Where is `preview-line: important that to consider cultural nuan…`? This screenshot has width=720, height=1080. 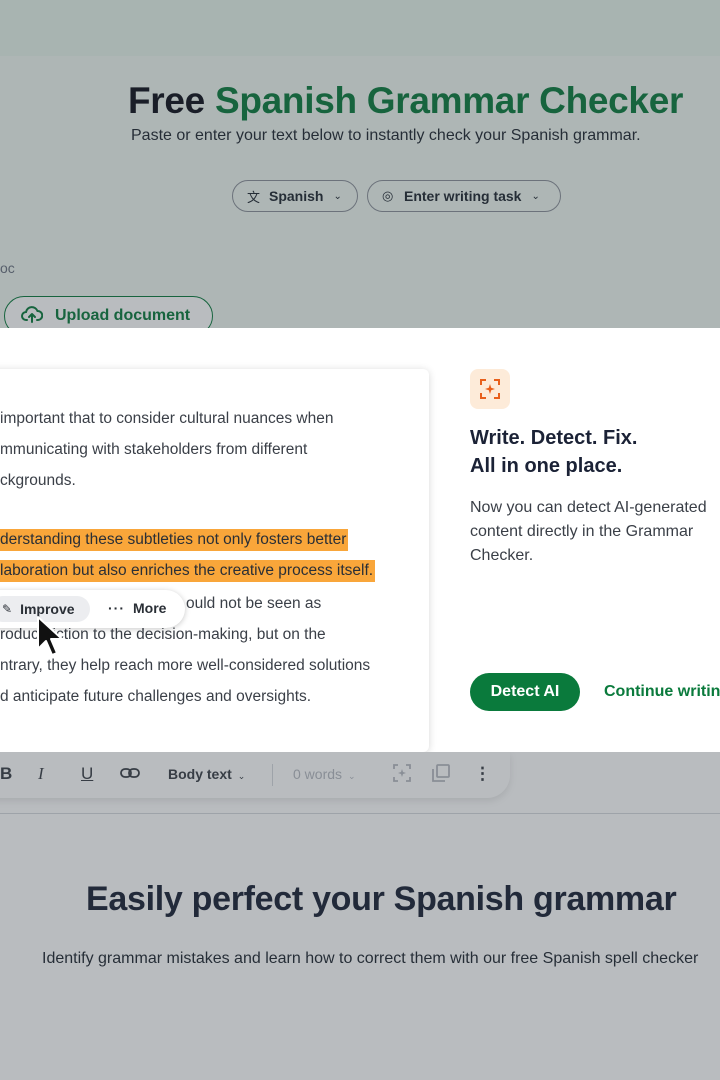 preview-line: important that to consider cultural nuan… is located at coordinates (167, 418).